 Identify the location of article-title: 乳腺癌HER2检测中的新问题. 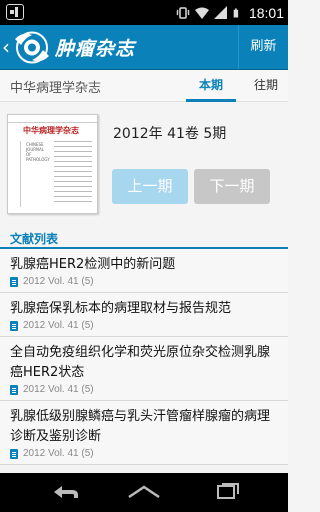
(93, 264).